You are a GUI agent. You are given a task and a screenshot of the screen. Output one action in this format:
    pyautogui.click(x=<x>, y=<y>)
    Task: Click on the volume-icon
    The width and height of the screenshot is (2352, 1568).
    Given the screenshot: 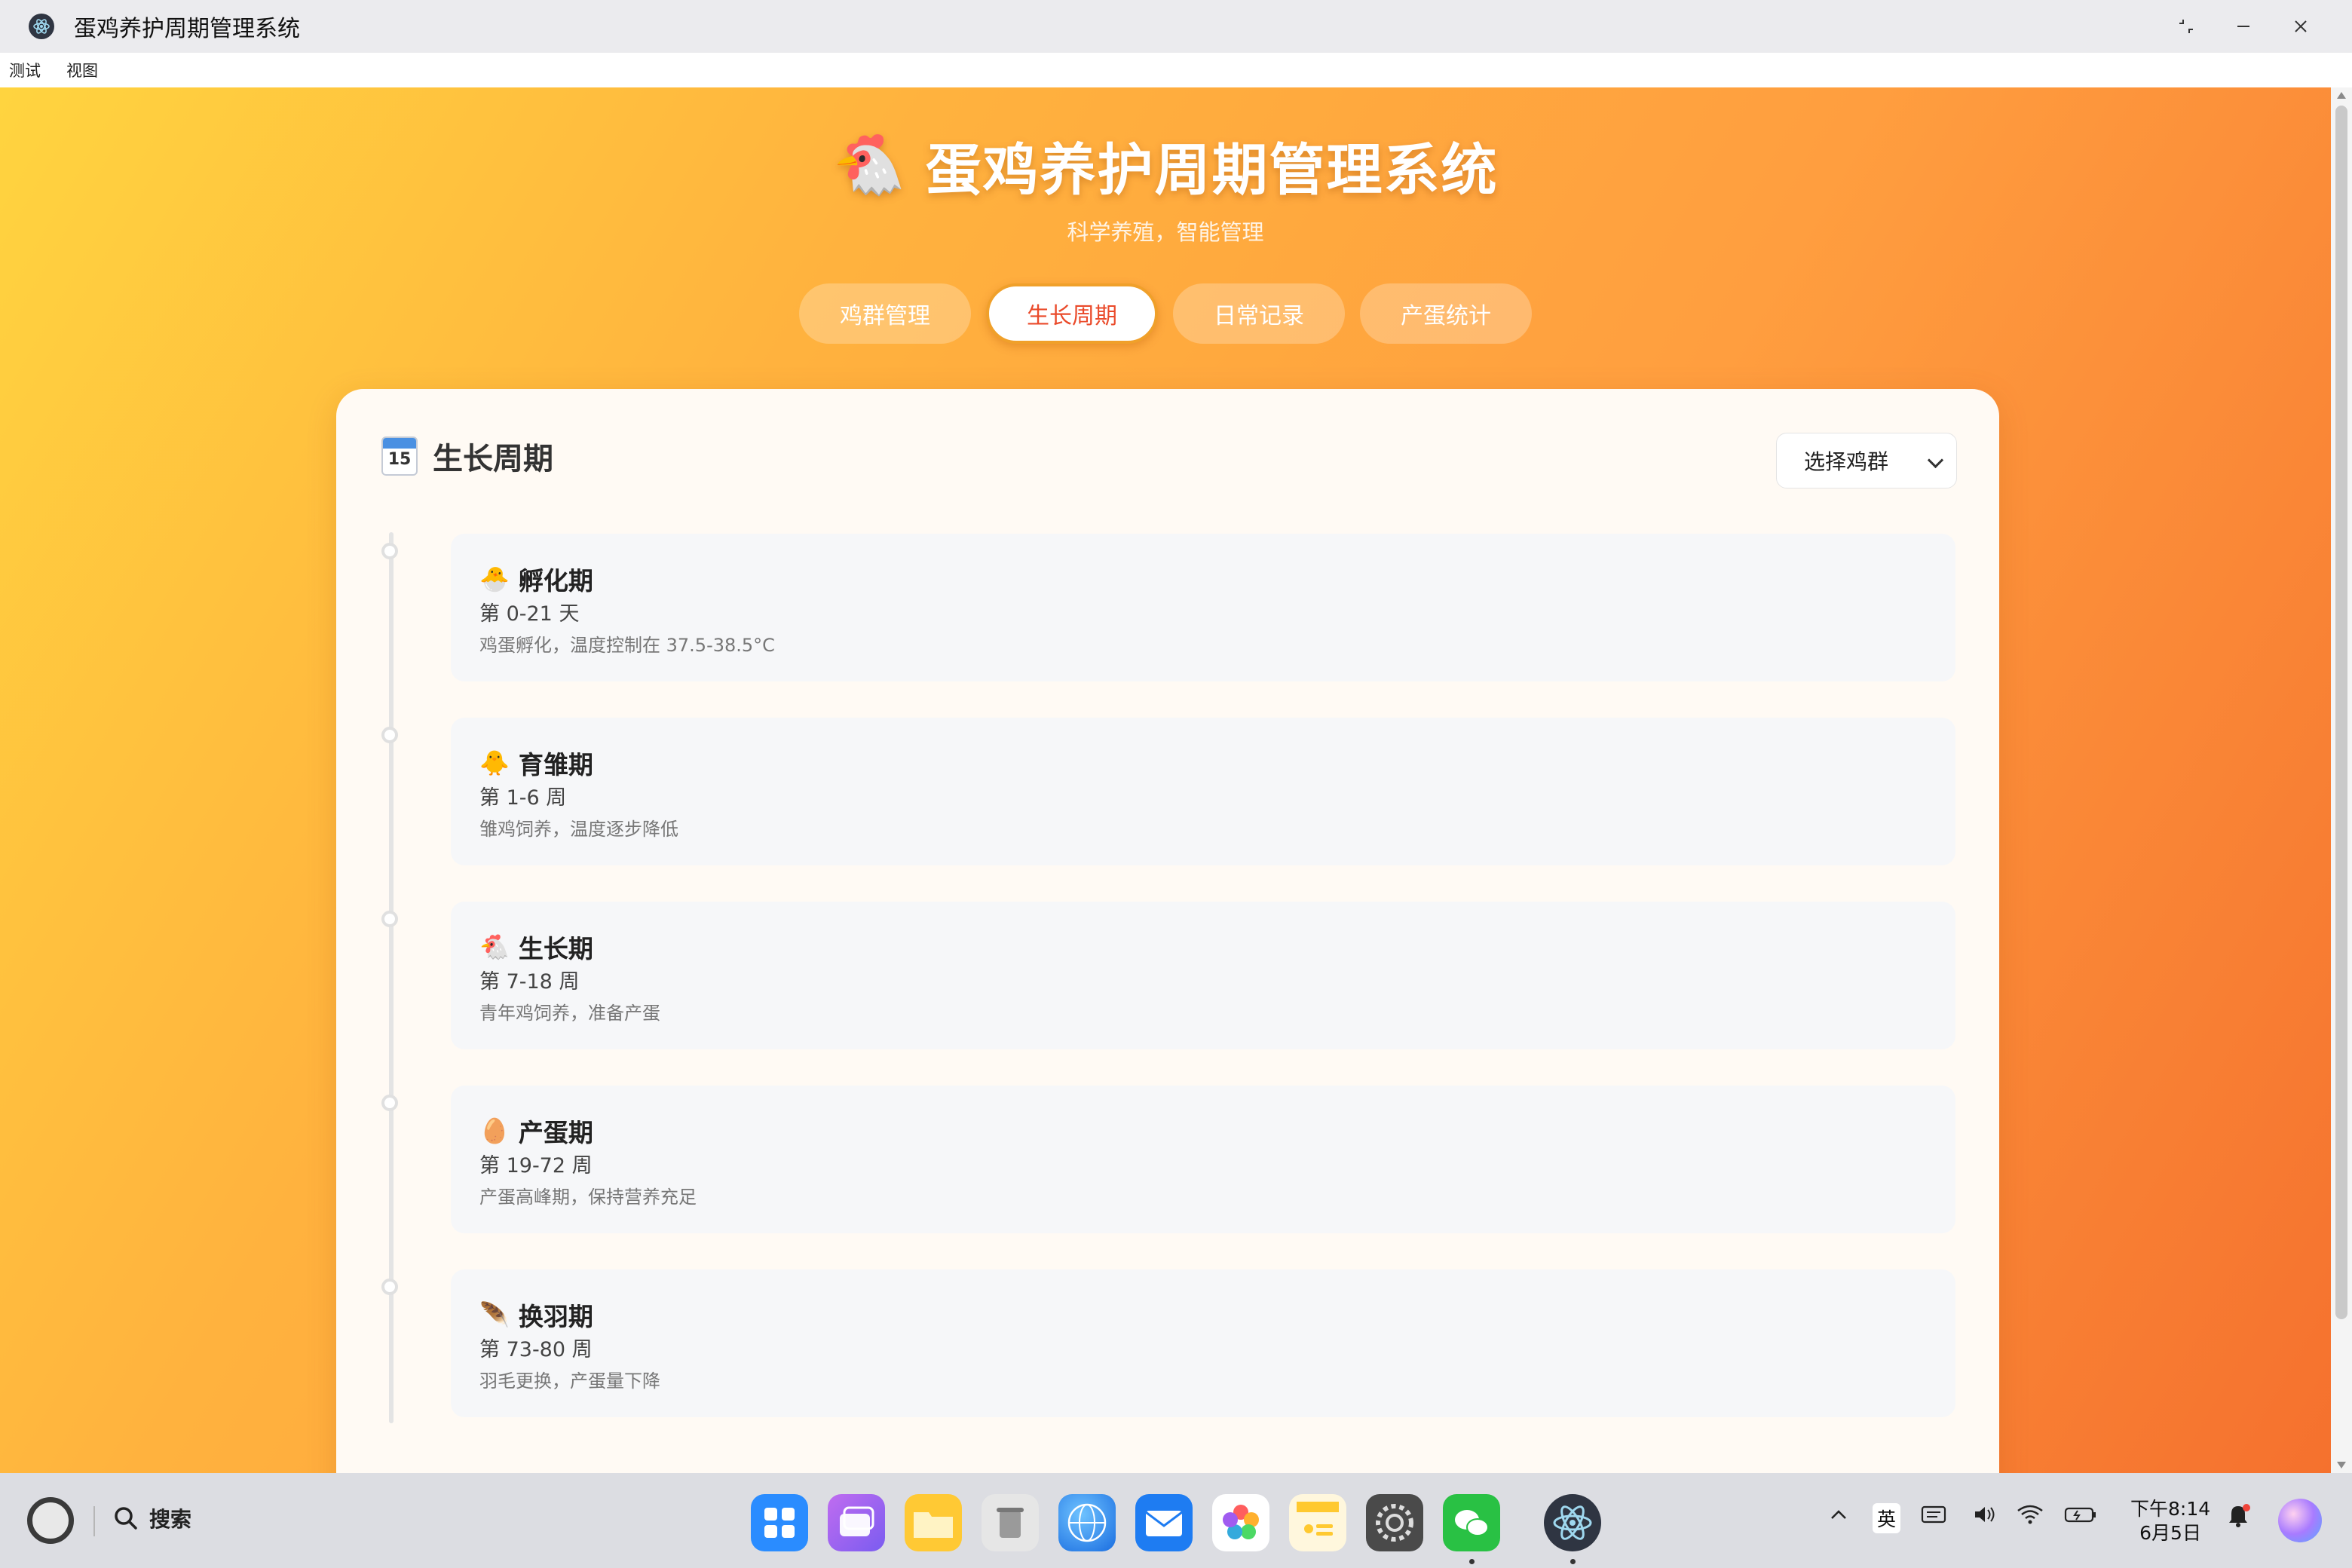 What is the action you would take?
    pyautogui.click(x=1985, y=1514)
    